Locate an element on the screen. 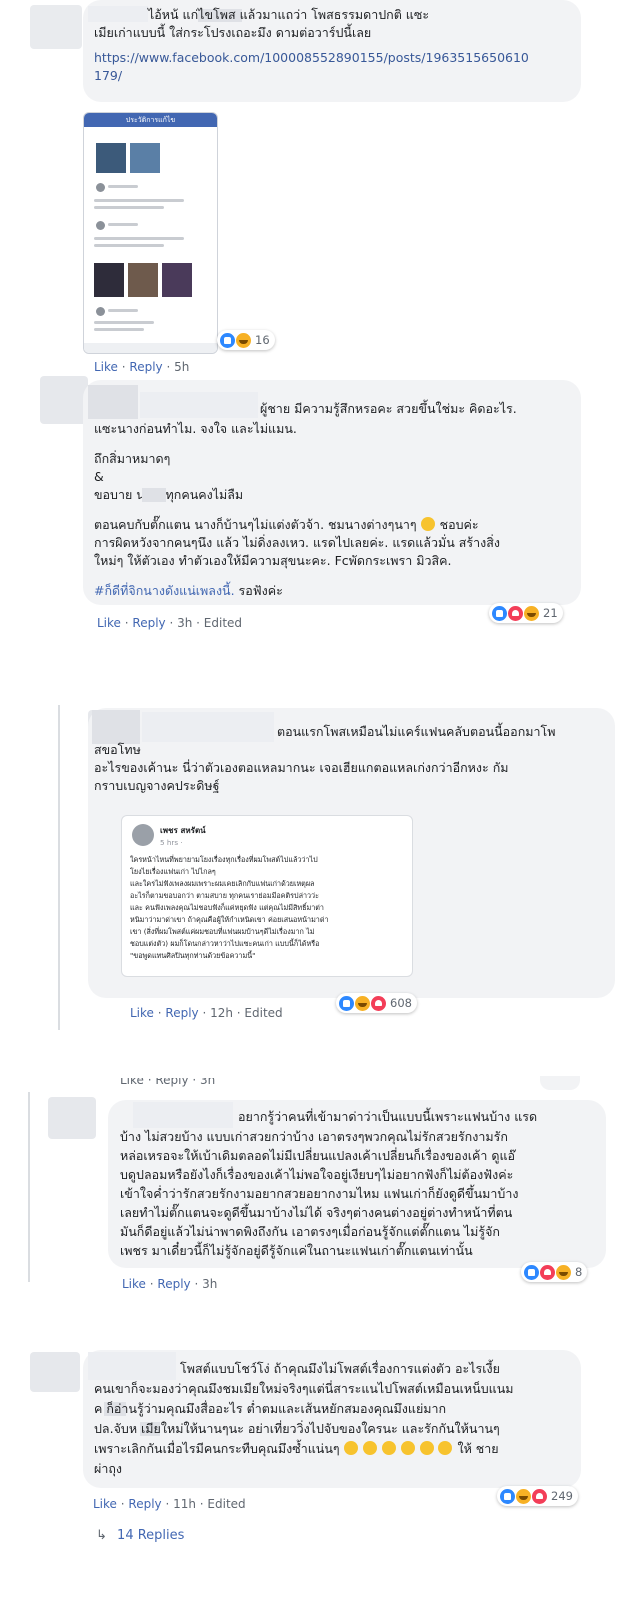 The width and height of the screenshot is (637, 1600). reactions-badge: 249 is located at coordinates (537, 1496).